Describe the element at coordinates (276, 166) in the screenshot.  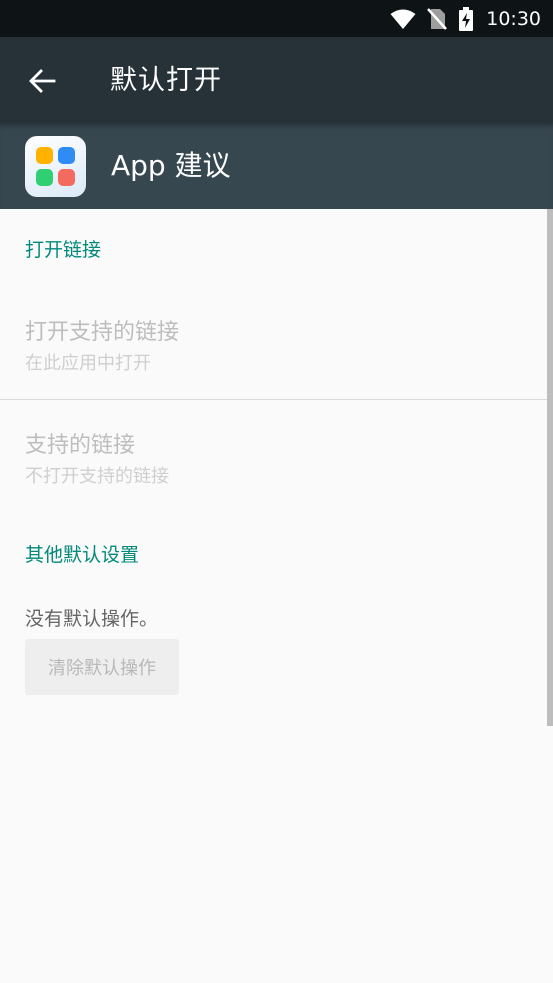
I see `app-header: App 建议` at that location.